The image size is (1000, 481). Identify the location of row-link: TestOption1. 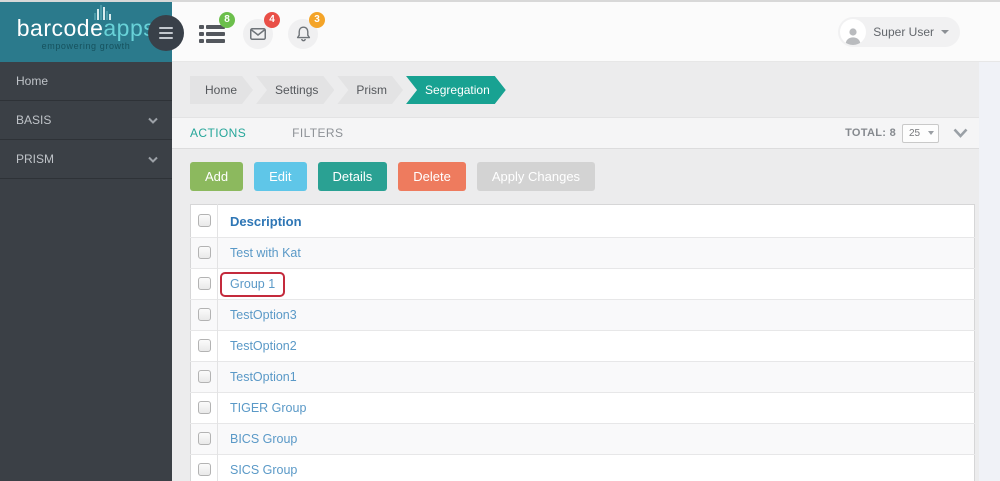
(263, 377).